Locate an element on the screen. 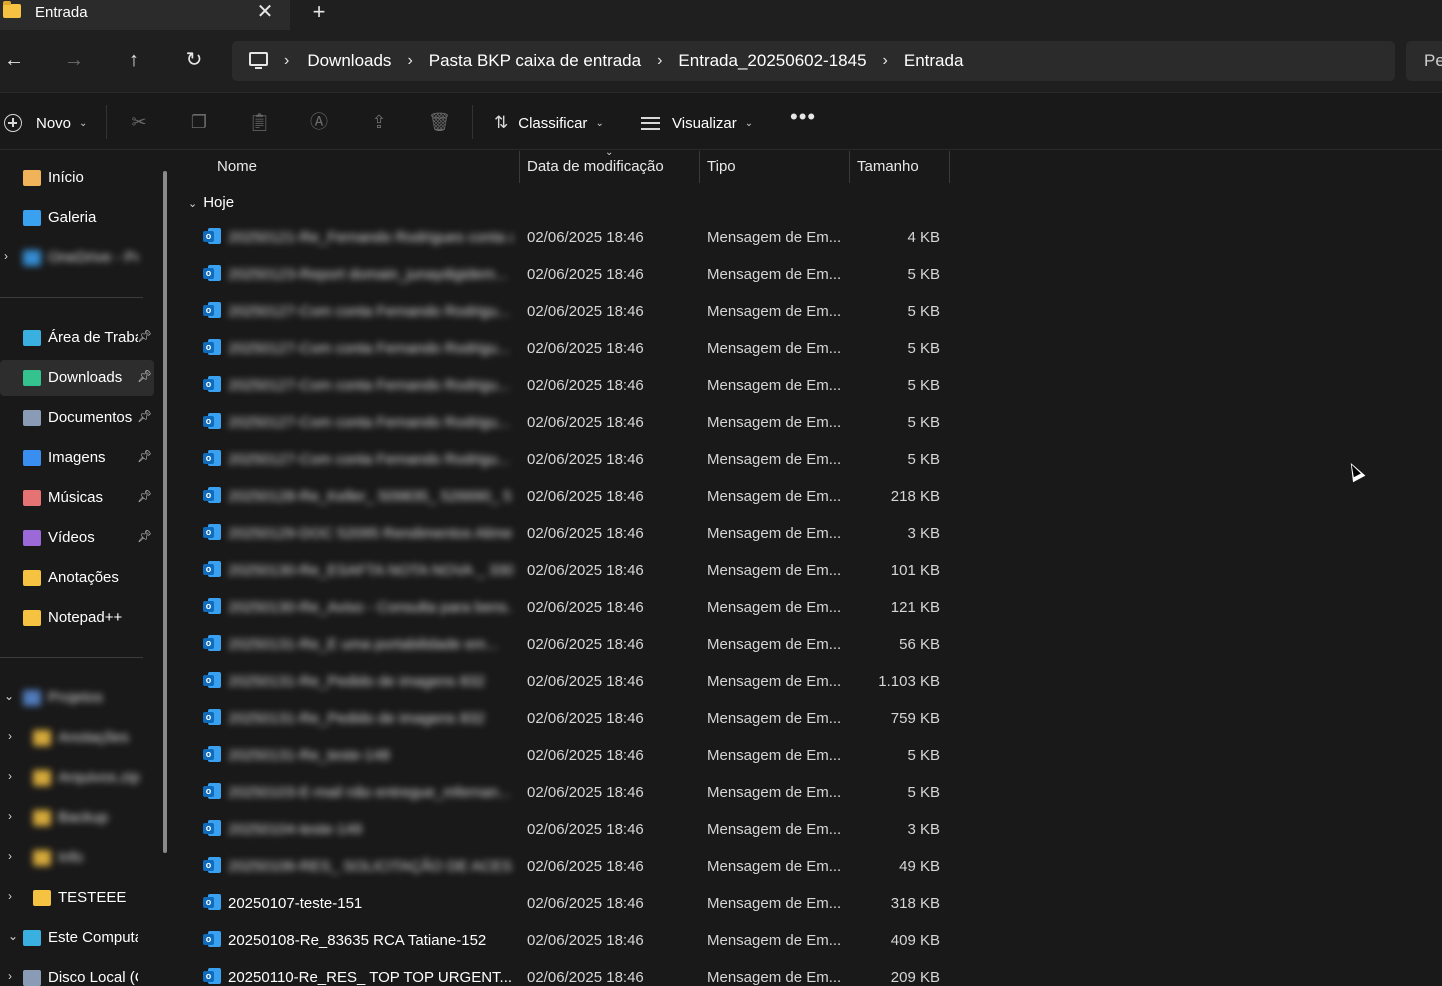  pin-icon: 📌︎ is located at coordinates (145, 536).